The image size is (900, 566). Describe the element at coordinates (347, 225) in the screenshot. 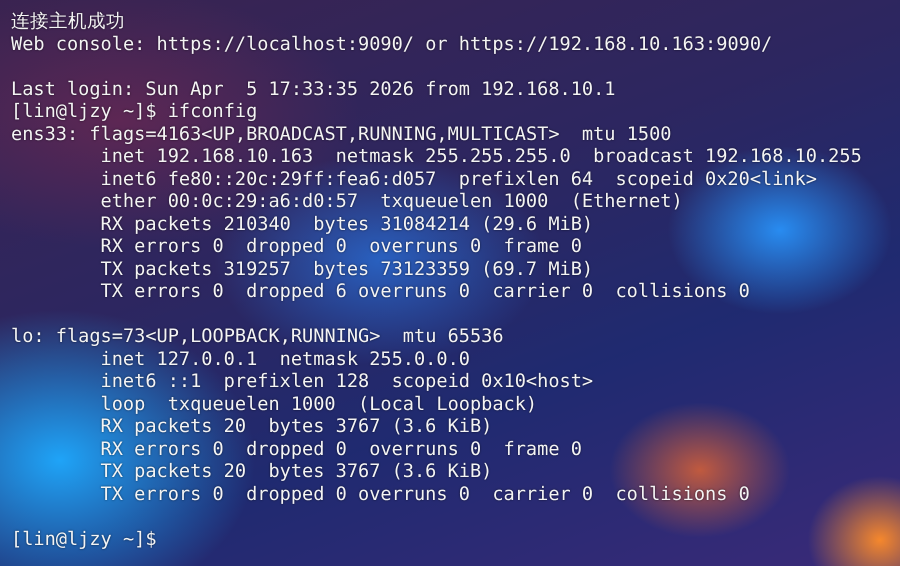

I see `terminal-line: RX packets 210340 bytes 31084214 (29.6 MiB)` at that location.